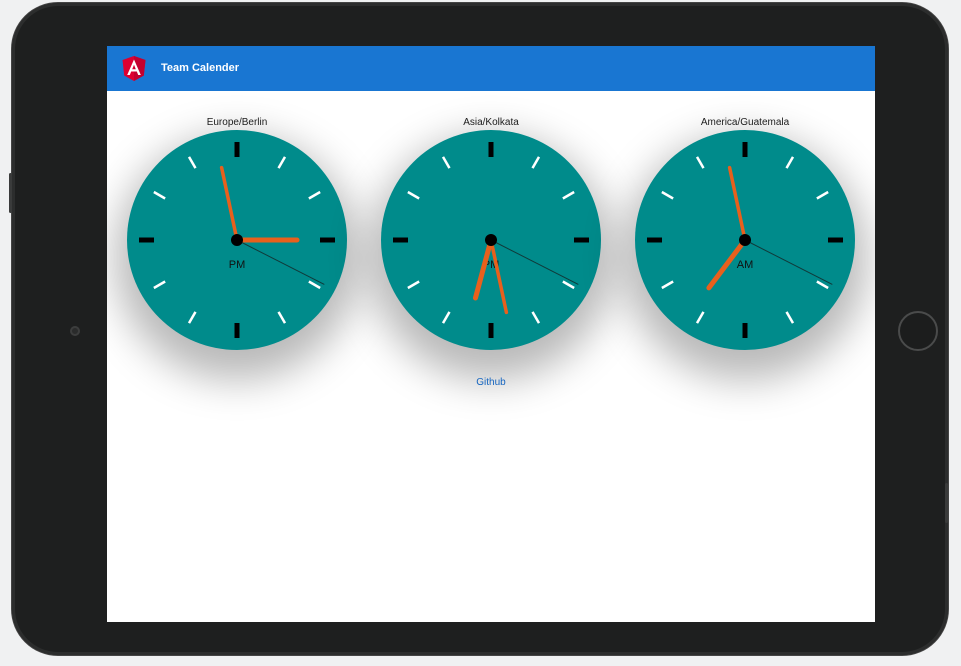  I want to click on clock-dial: AM, so click(745, 240).